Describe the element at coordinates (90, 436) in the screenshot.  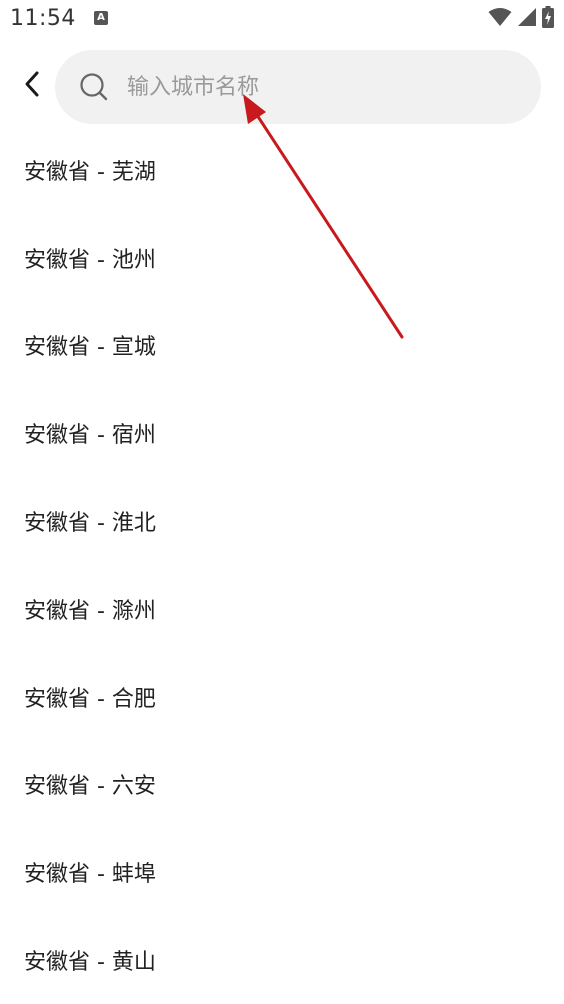
I see `city-item-label: 安徽省 - 宿州` at that location.